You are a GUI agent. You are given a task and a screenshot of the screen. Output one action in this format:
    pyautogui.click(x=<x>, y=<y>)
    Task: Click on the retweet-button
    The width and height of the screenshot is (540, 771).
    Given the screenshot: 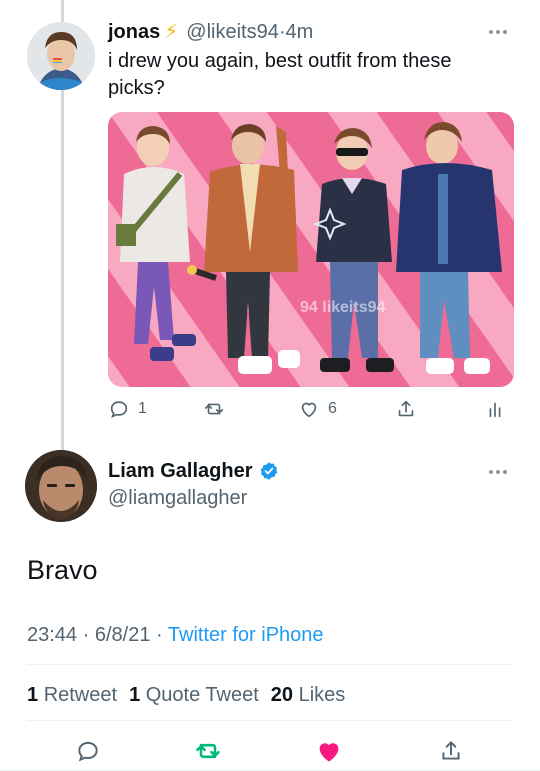 What is the action you would take?
    pyautogui.click(x=208, y=751)
    